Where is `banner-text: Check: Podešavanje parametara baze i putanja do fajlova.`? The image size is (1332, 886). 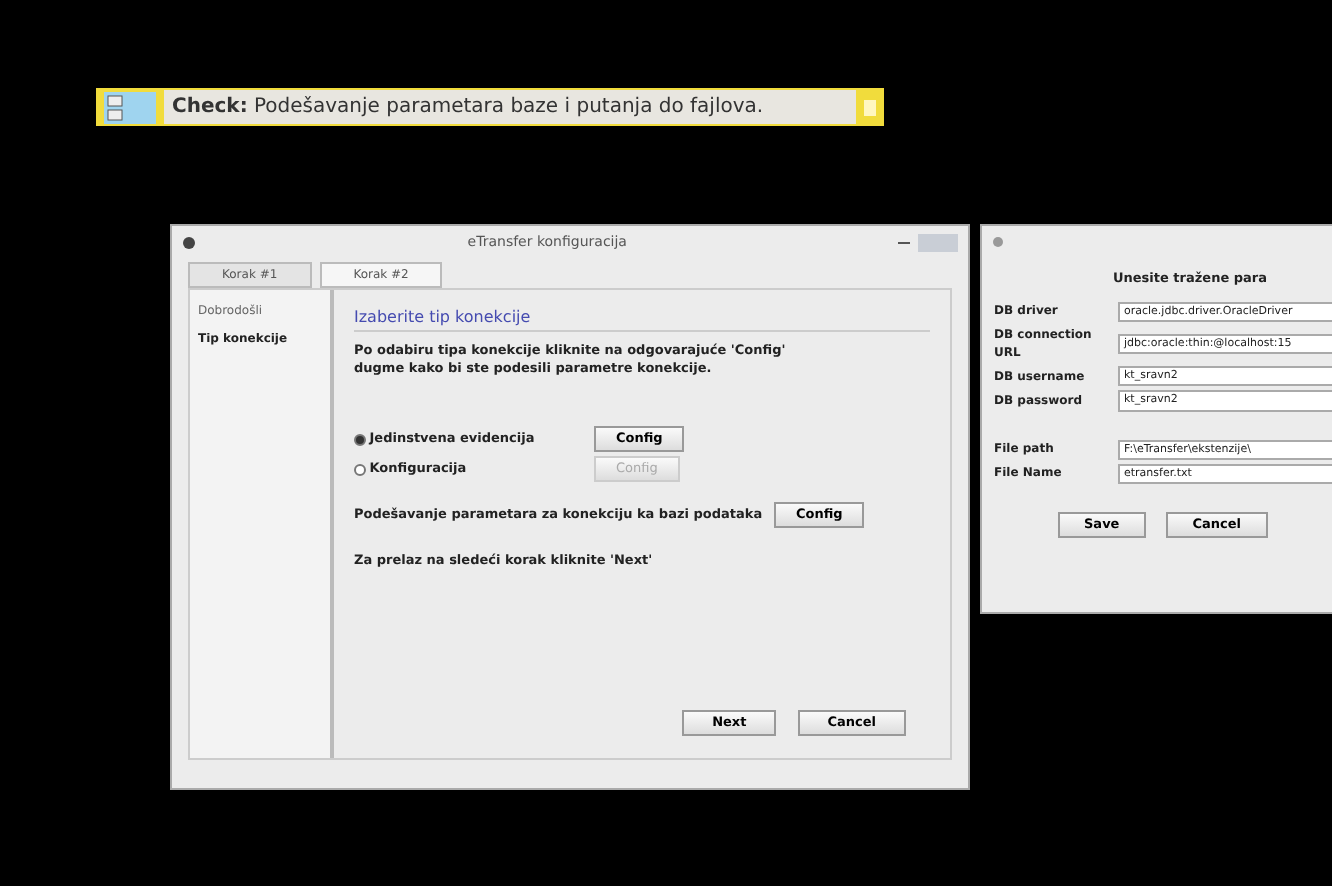 banner-text: Check: Podešavanje parametara baze i putanja do fajlova. is located at coordinates (510, 107).